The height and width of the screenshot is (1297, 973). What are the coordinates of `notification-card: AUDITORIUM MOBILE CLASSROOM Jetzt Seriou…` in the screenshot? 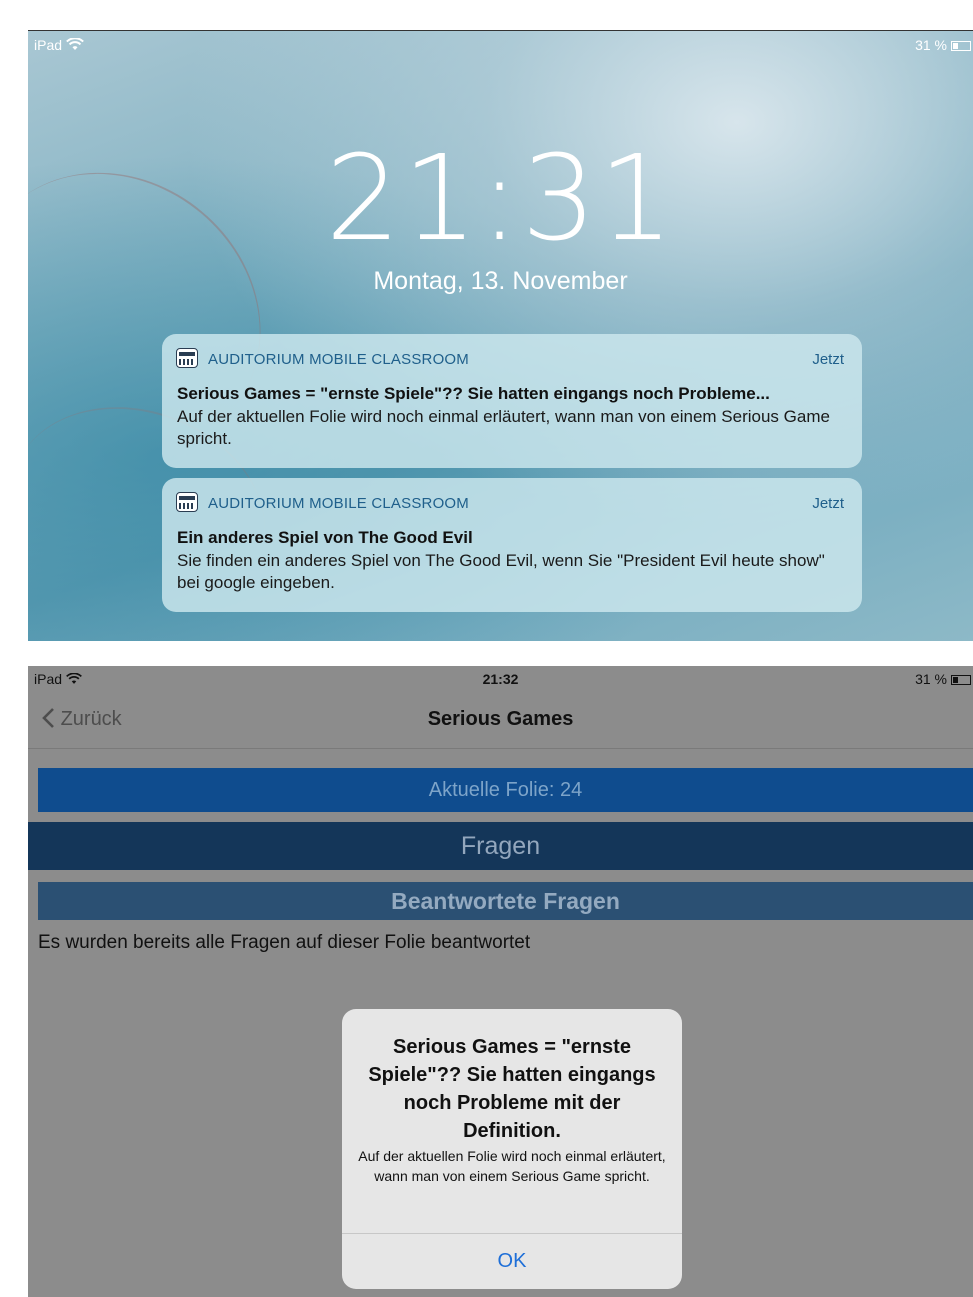 It's located at (512, 401).